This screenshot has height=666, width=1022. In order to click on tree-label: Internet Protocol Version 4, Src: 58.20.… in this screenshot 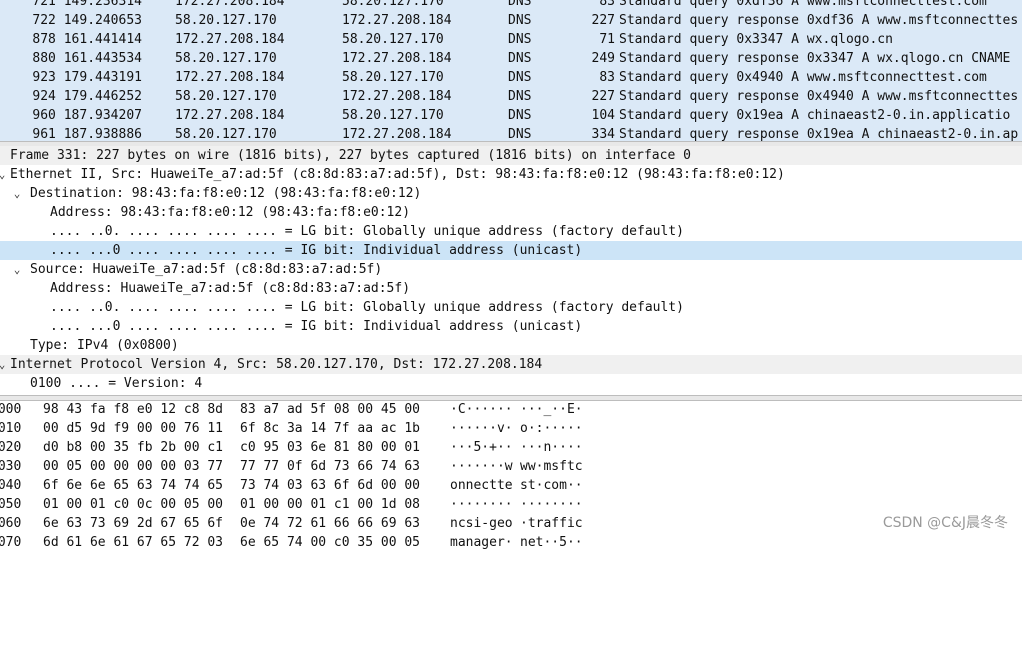, I will do `click(276, 364)`.